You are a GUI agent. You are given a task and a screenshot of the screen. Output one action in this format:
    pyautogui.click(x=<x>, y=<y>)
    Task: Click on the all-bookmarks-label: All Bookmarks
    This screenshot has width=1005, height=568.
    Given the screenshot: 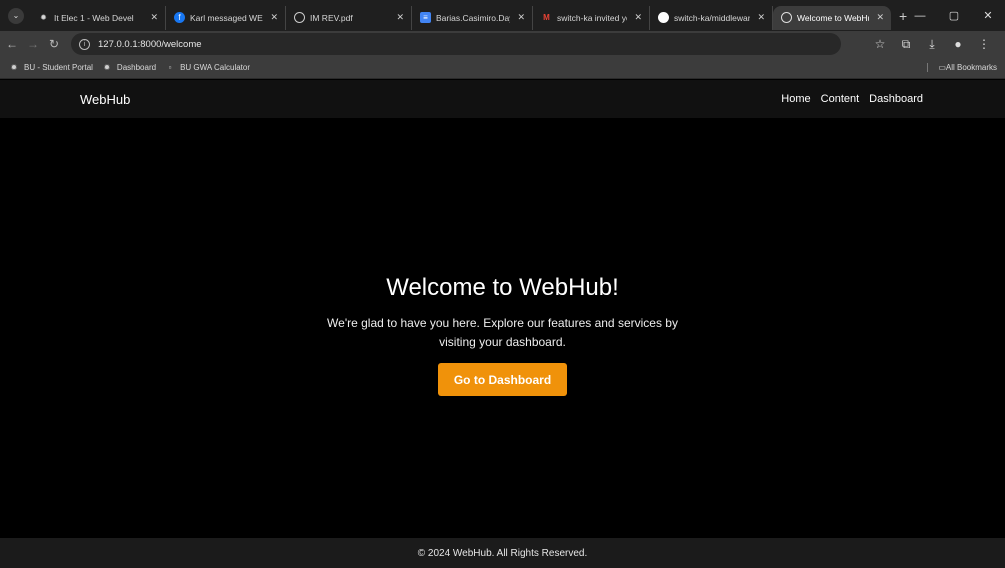 What is the action you would take?
    pyautogui.click(x=971, y=67)
    